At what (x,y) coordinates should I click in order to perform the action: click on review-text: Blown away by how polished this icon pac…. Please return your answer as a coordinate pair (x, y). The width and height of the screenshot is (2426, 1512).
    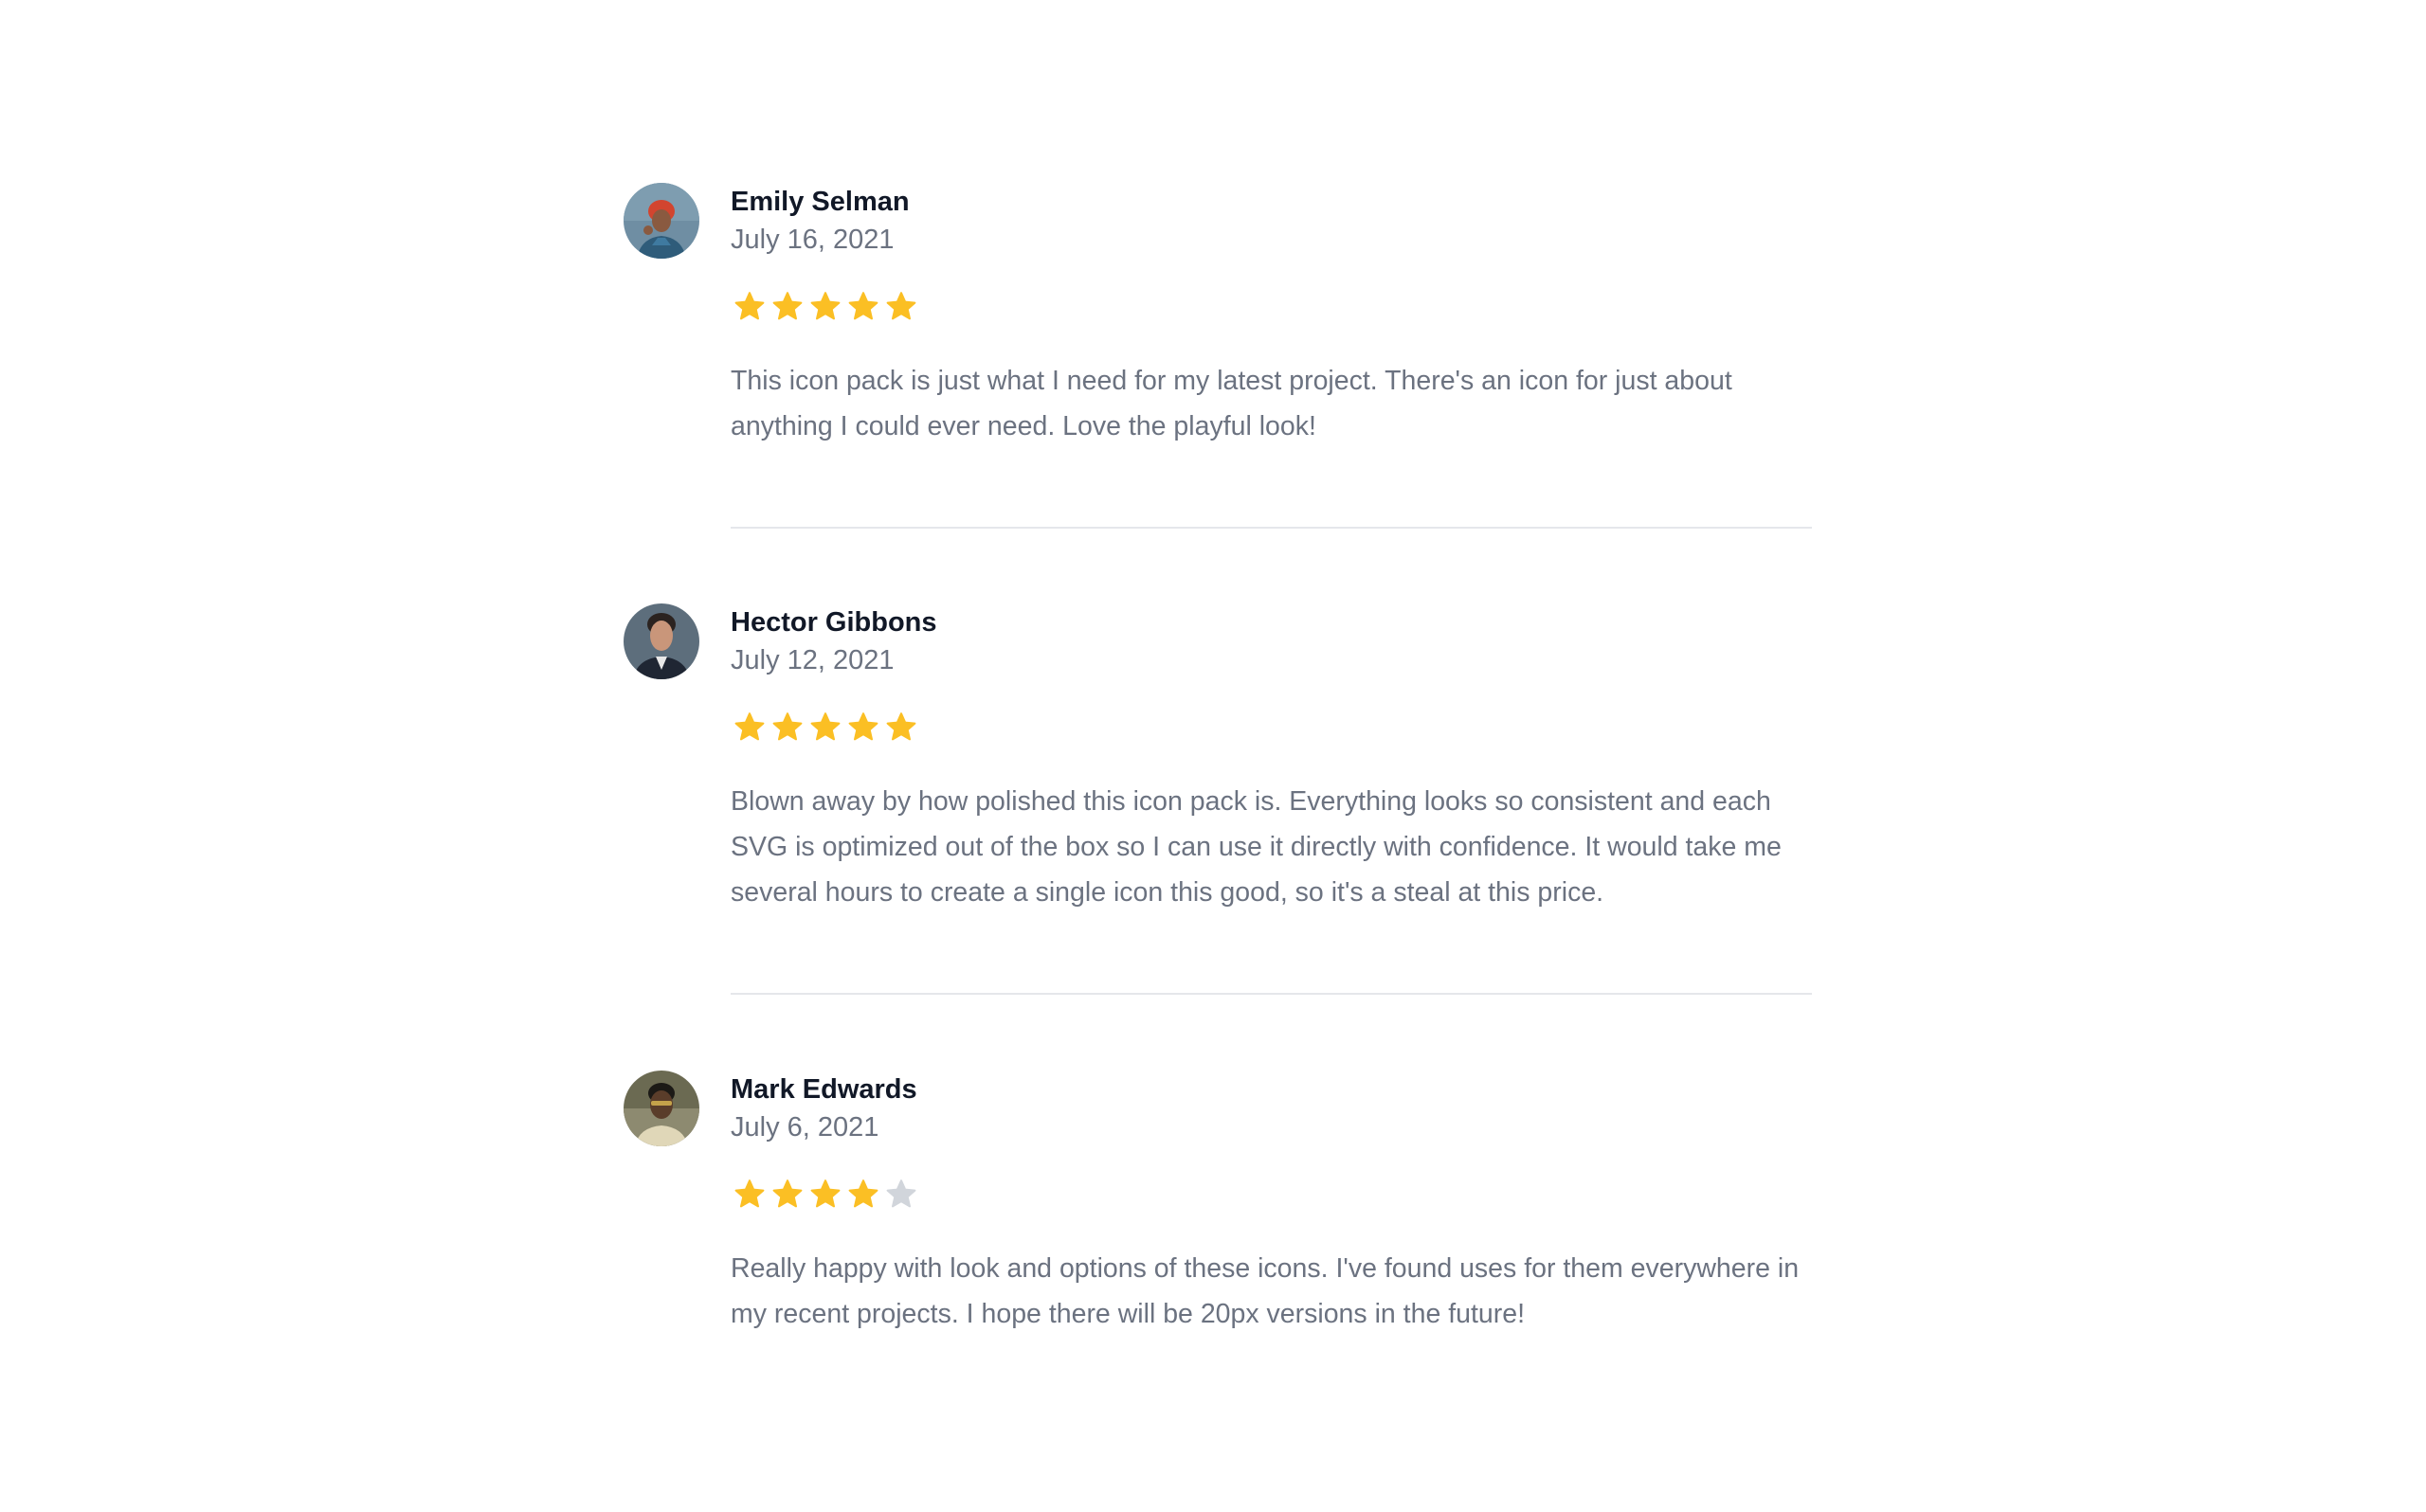
    Looking at the image, I should click on (1256, 847).